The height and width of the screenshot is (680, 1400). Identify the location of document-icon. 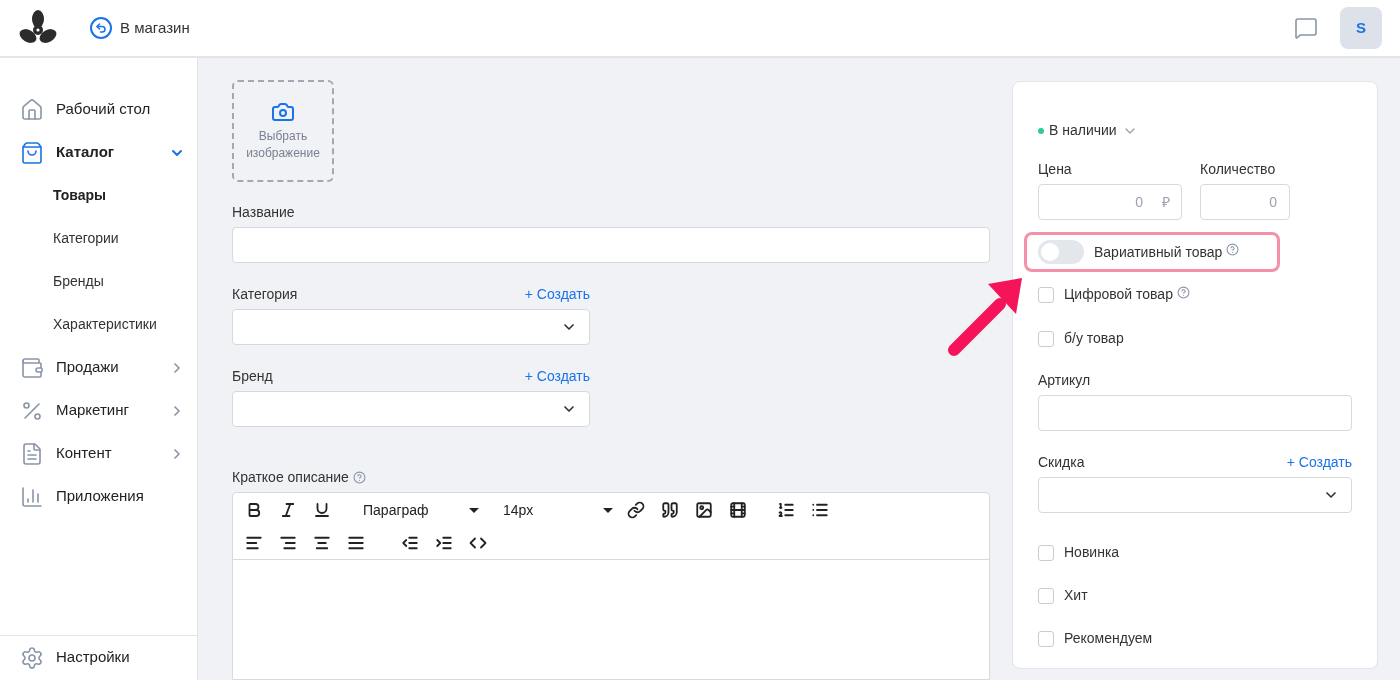
(32, 453).